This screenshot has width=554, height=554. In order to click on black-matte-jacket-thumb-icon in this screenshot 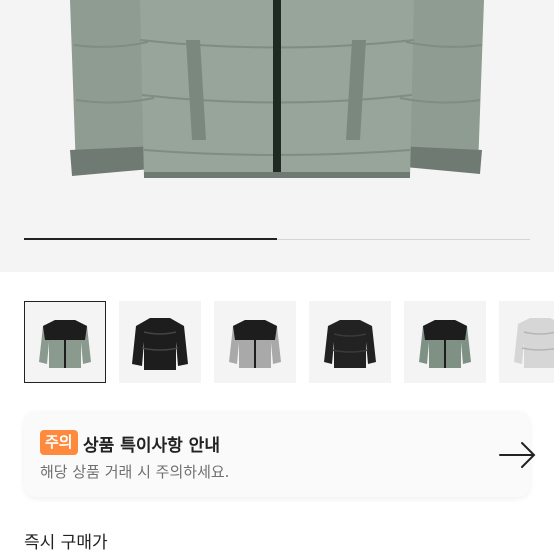, I will do `click(350, 344)`.